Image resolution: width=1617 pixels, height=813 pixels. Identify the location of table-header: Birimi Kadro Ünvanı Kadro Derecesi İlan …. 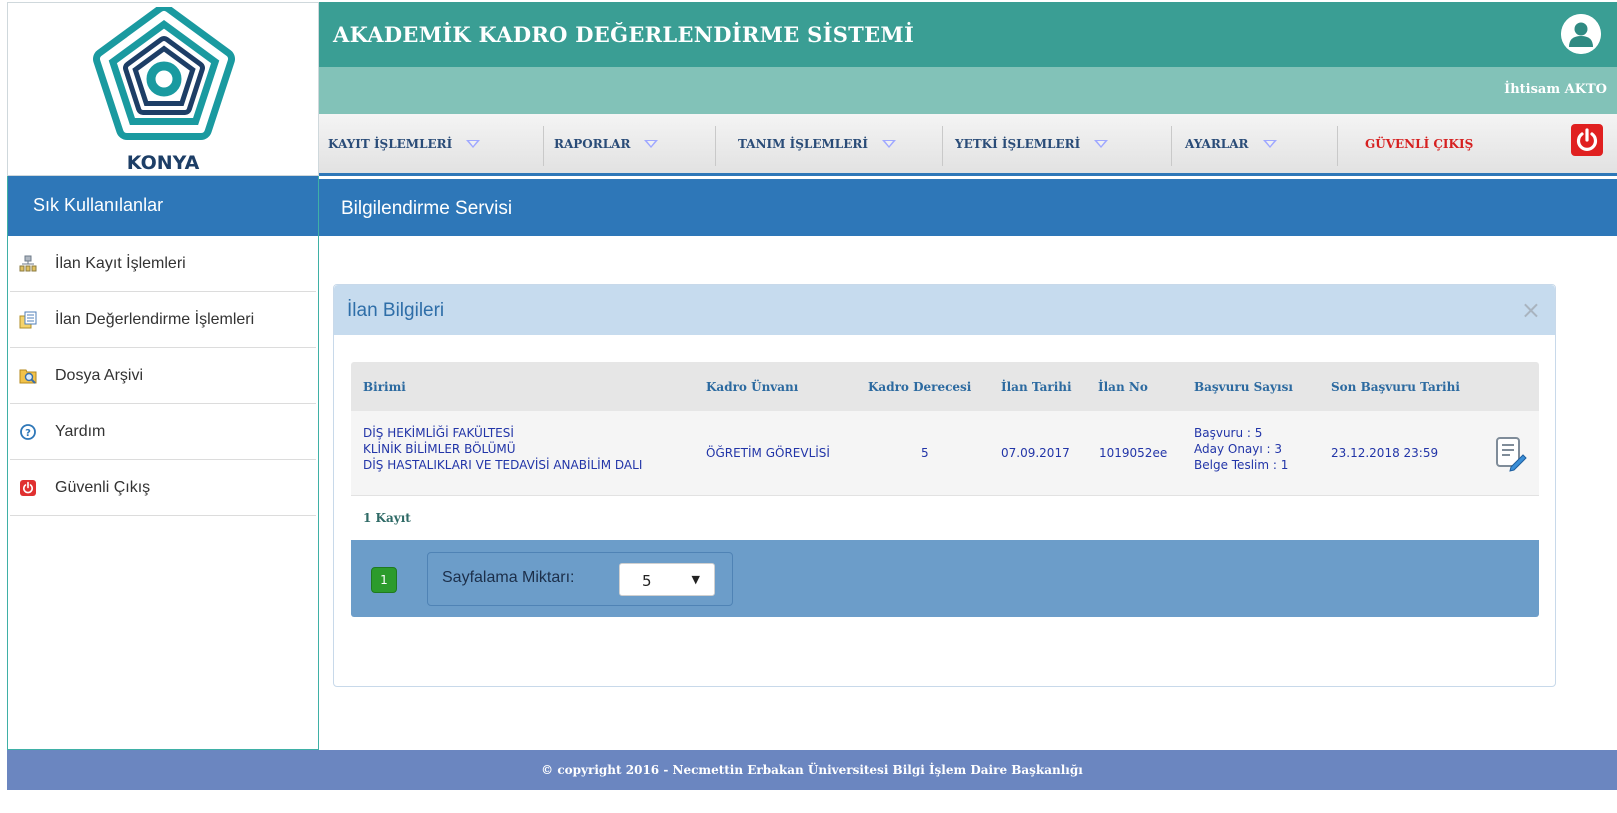
(945, 386).